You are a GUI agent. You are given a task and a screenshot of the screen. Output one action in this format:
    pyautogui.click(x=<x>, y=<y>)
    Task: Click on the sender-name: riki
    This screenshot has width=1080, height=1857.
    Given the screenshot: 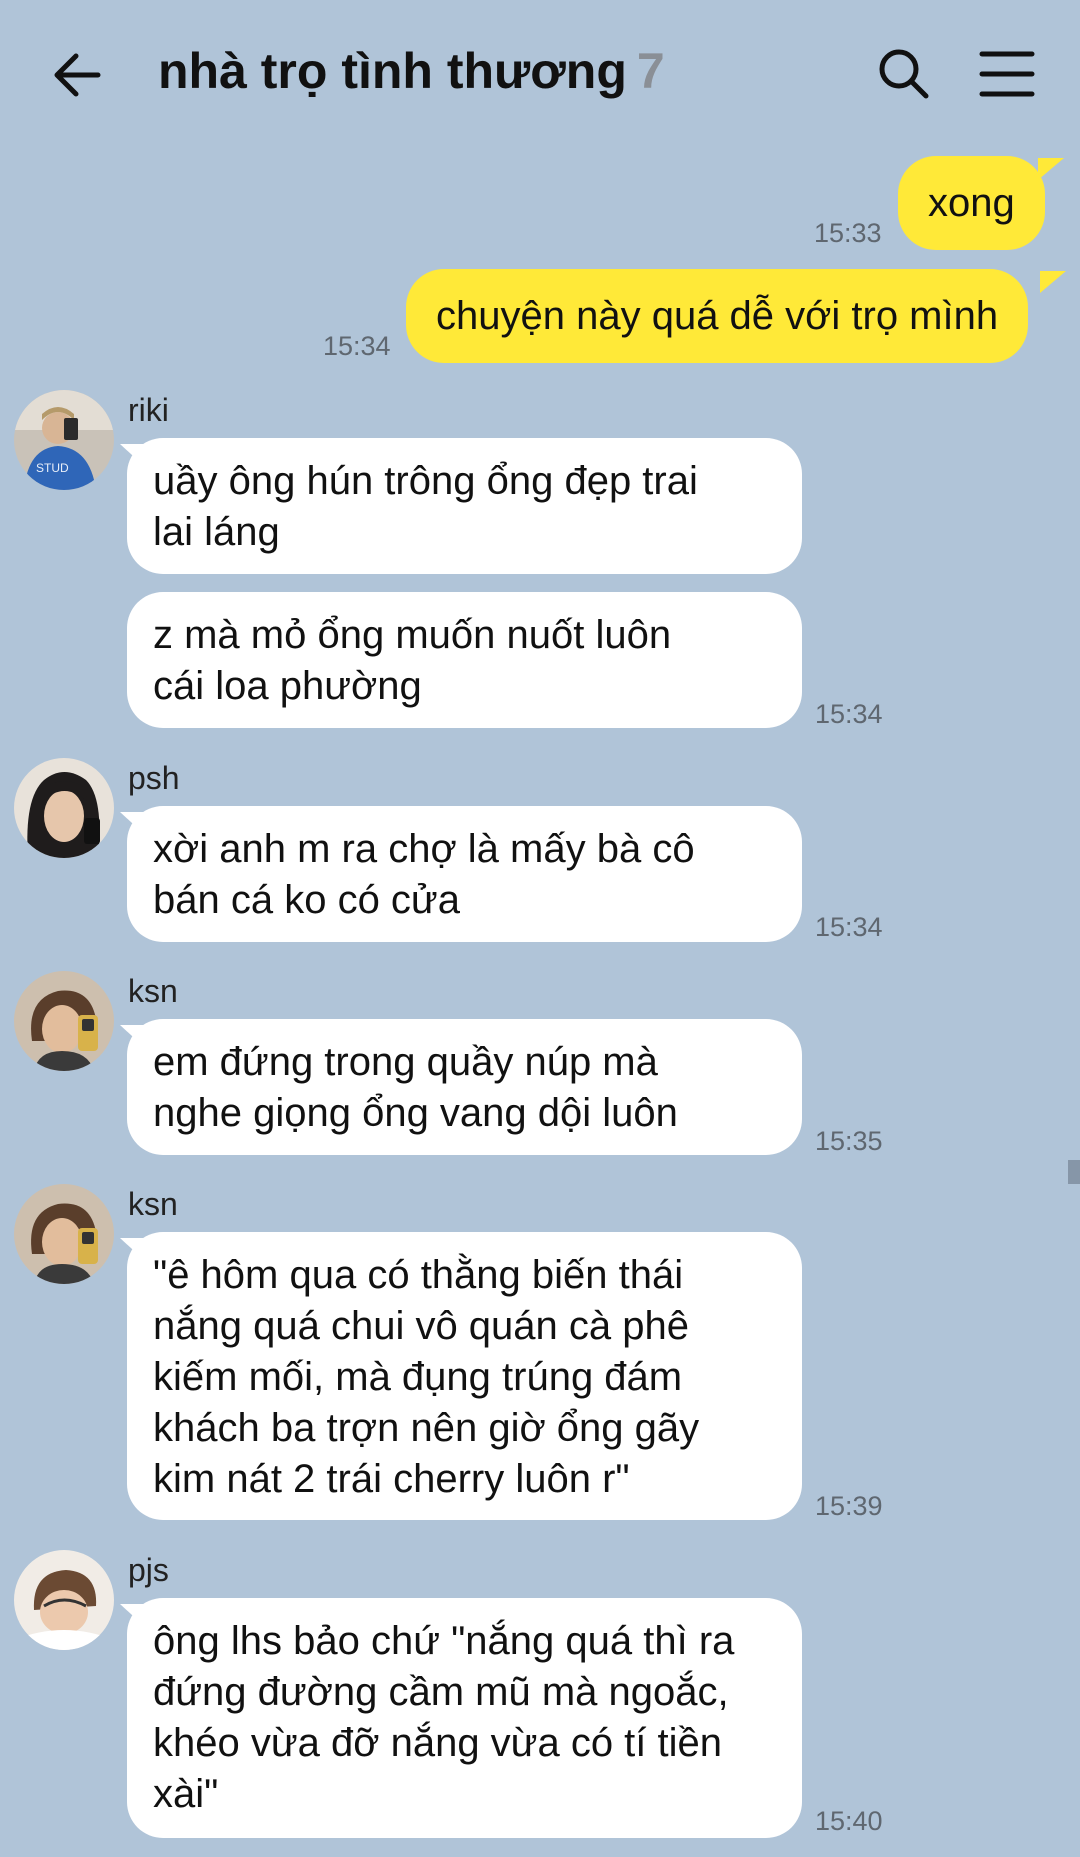 What is the action you would take?
    pyautogui.click(x=148, y=410)
    